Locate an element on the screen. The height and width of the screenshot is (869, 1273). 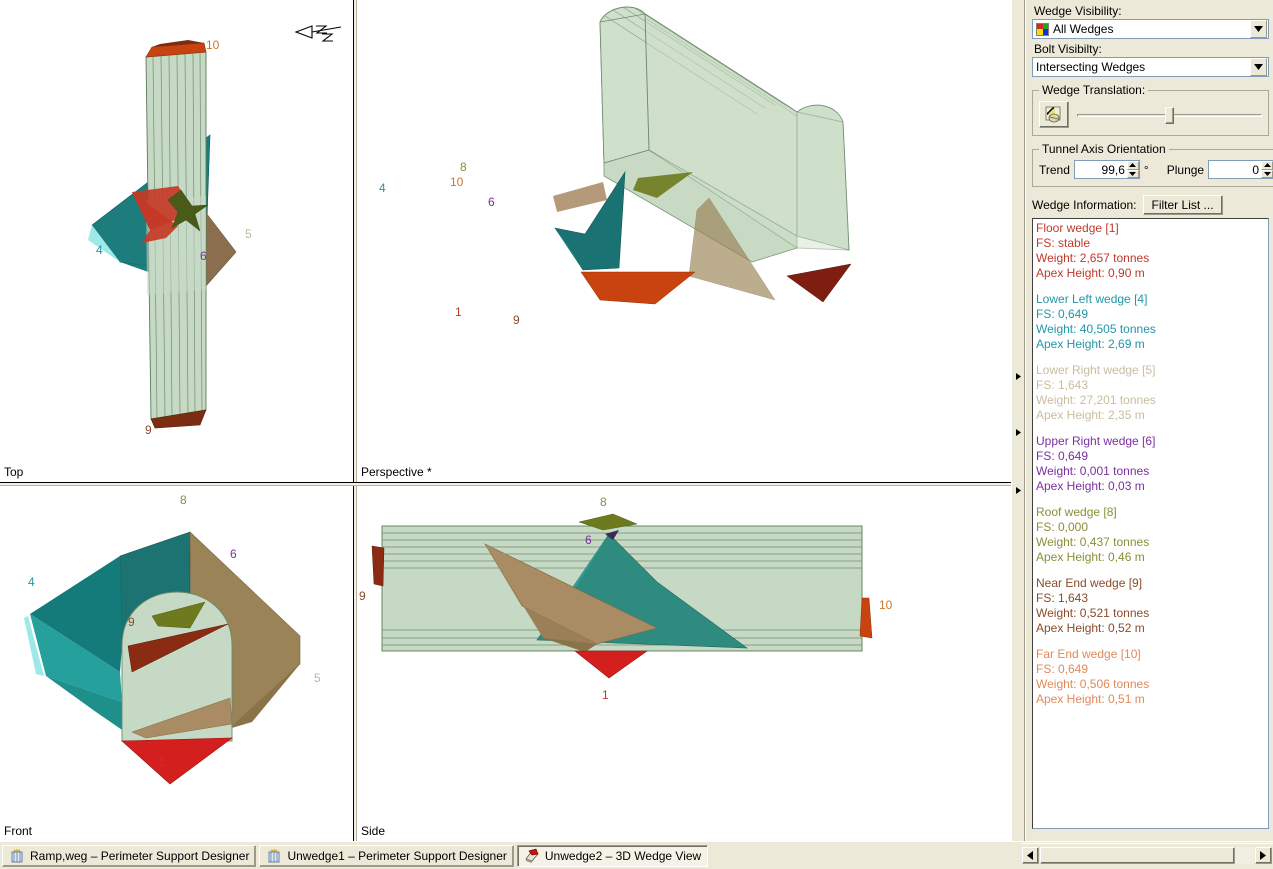
bolt-visibility-dropdown: Intersecting Wedges is located at coordinates (1150, 67).